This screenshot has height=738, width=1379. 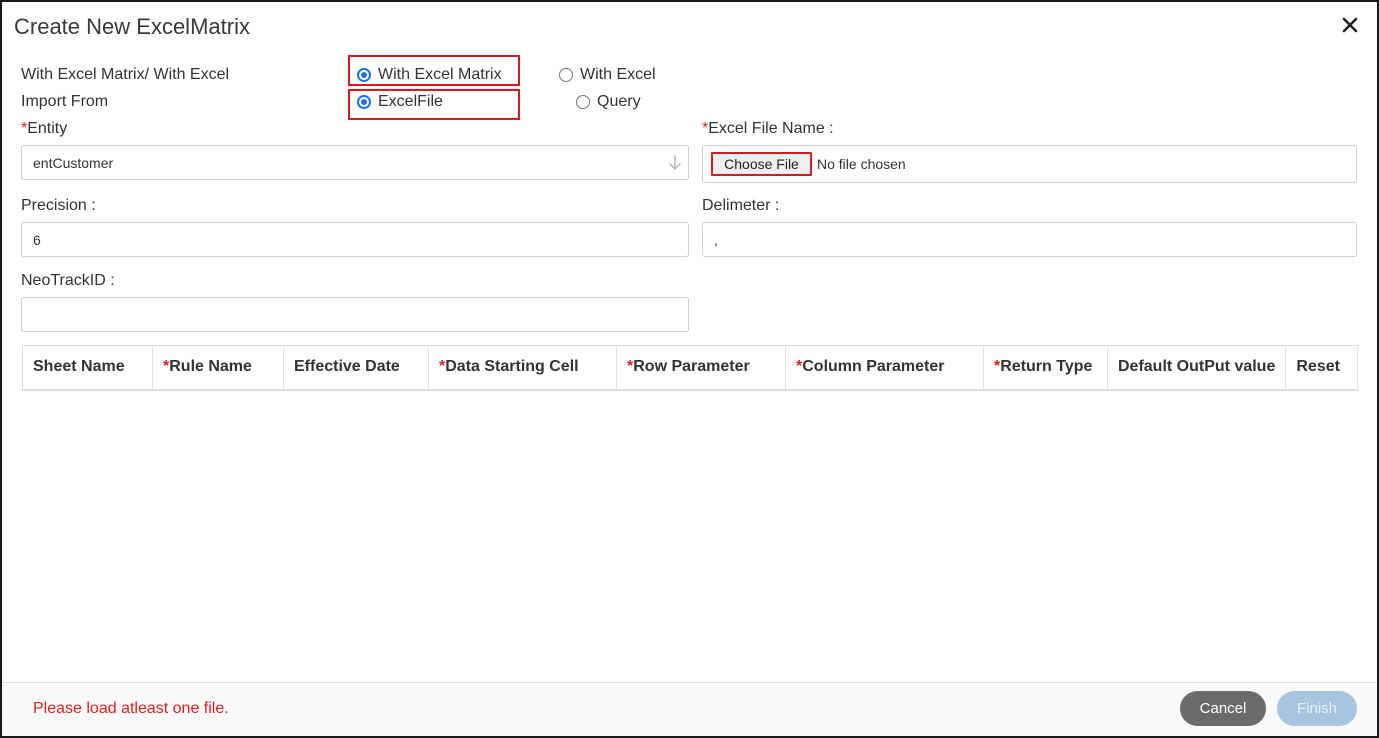 What do you see at coordinates (125, 74) in the screenshot?
I see `mode-label: With Excel Matrix/ With Excel` at bounding box center [125, 74].